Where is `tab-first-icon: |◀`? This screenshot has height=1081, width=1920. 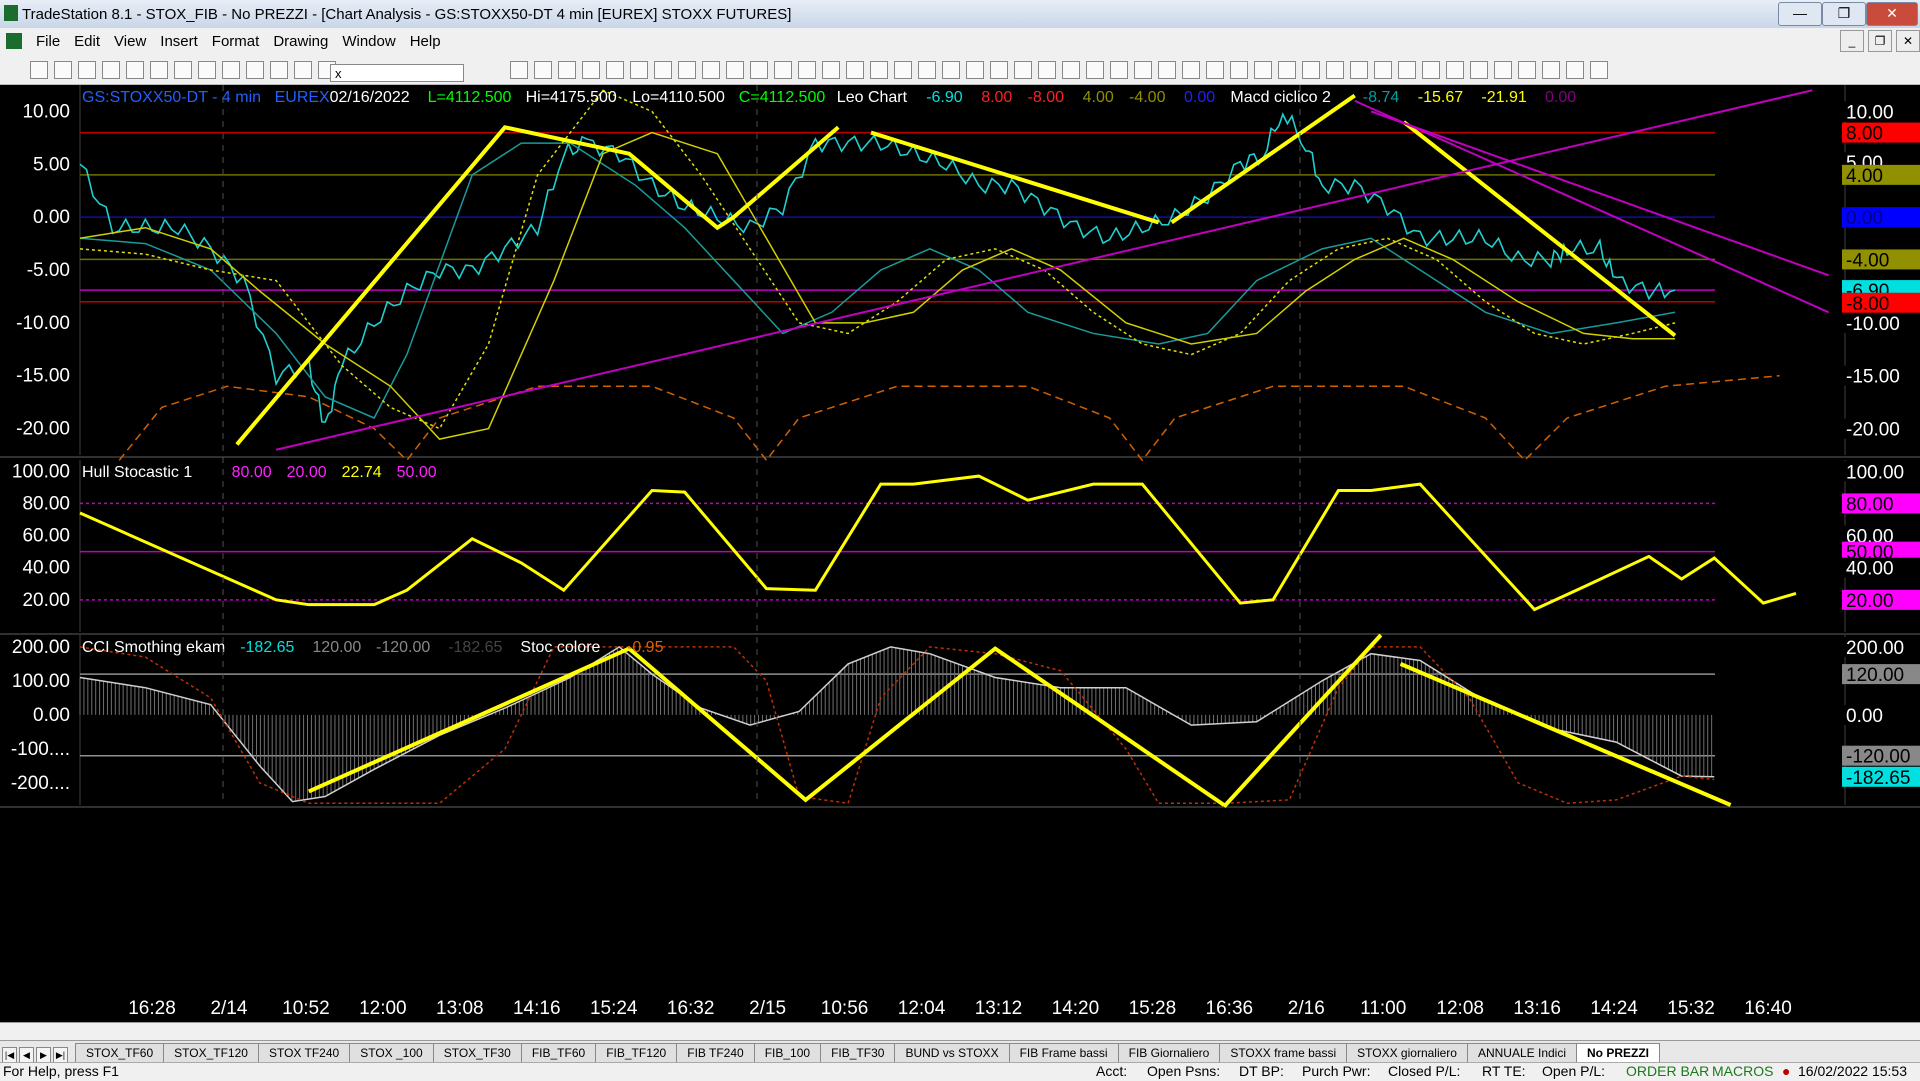
tab-first-icon: |◀ is located at coordinates (9, 1055).